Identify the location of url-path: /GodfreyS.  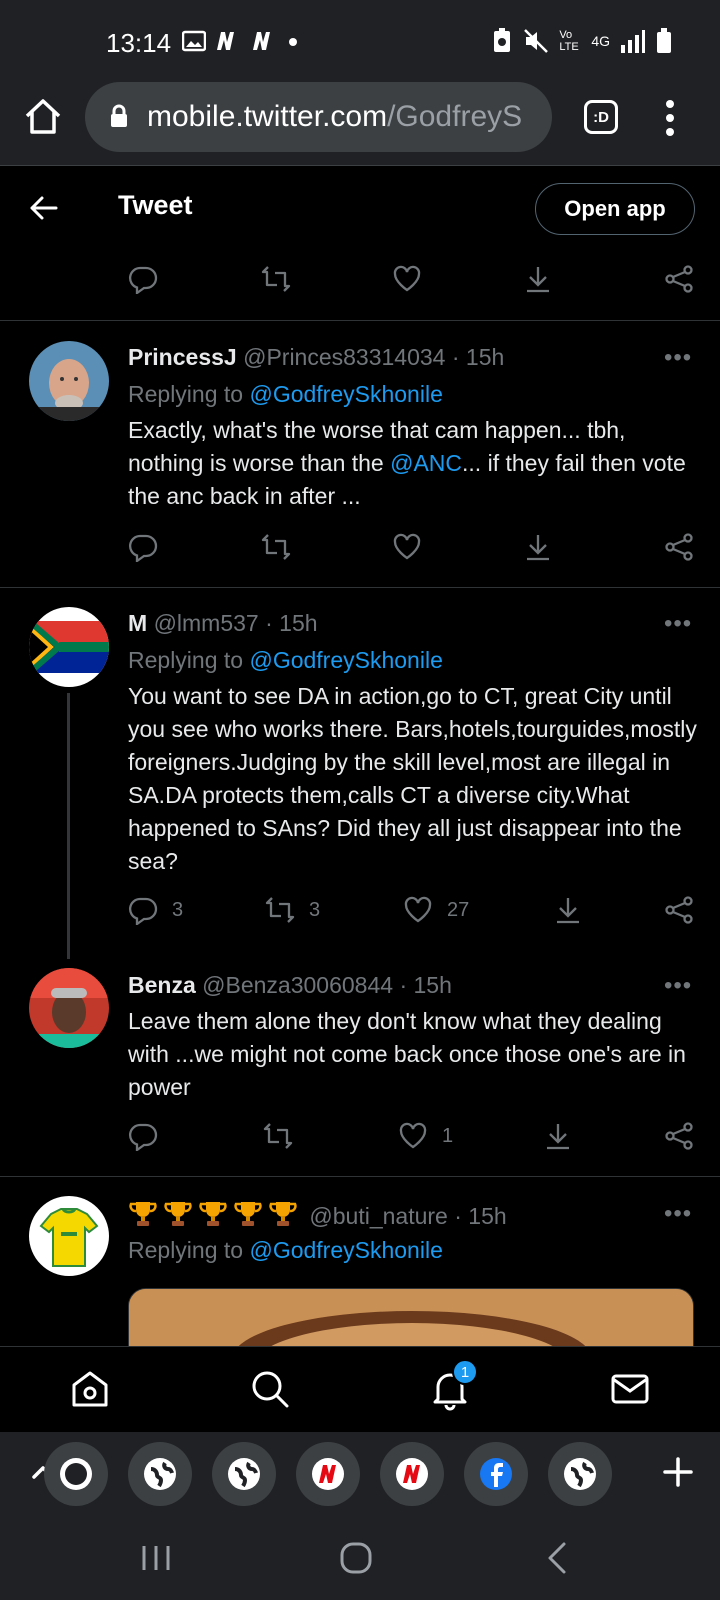
(455, 116).